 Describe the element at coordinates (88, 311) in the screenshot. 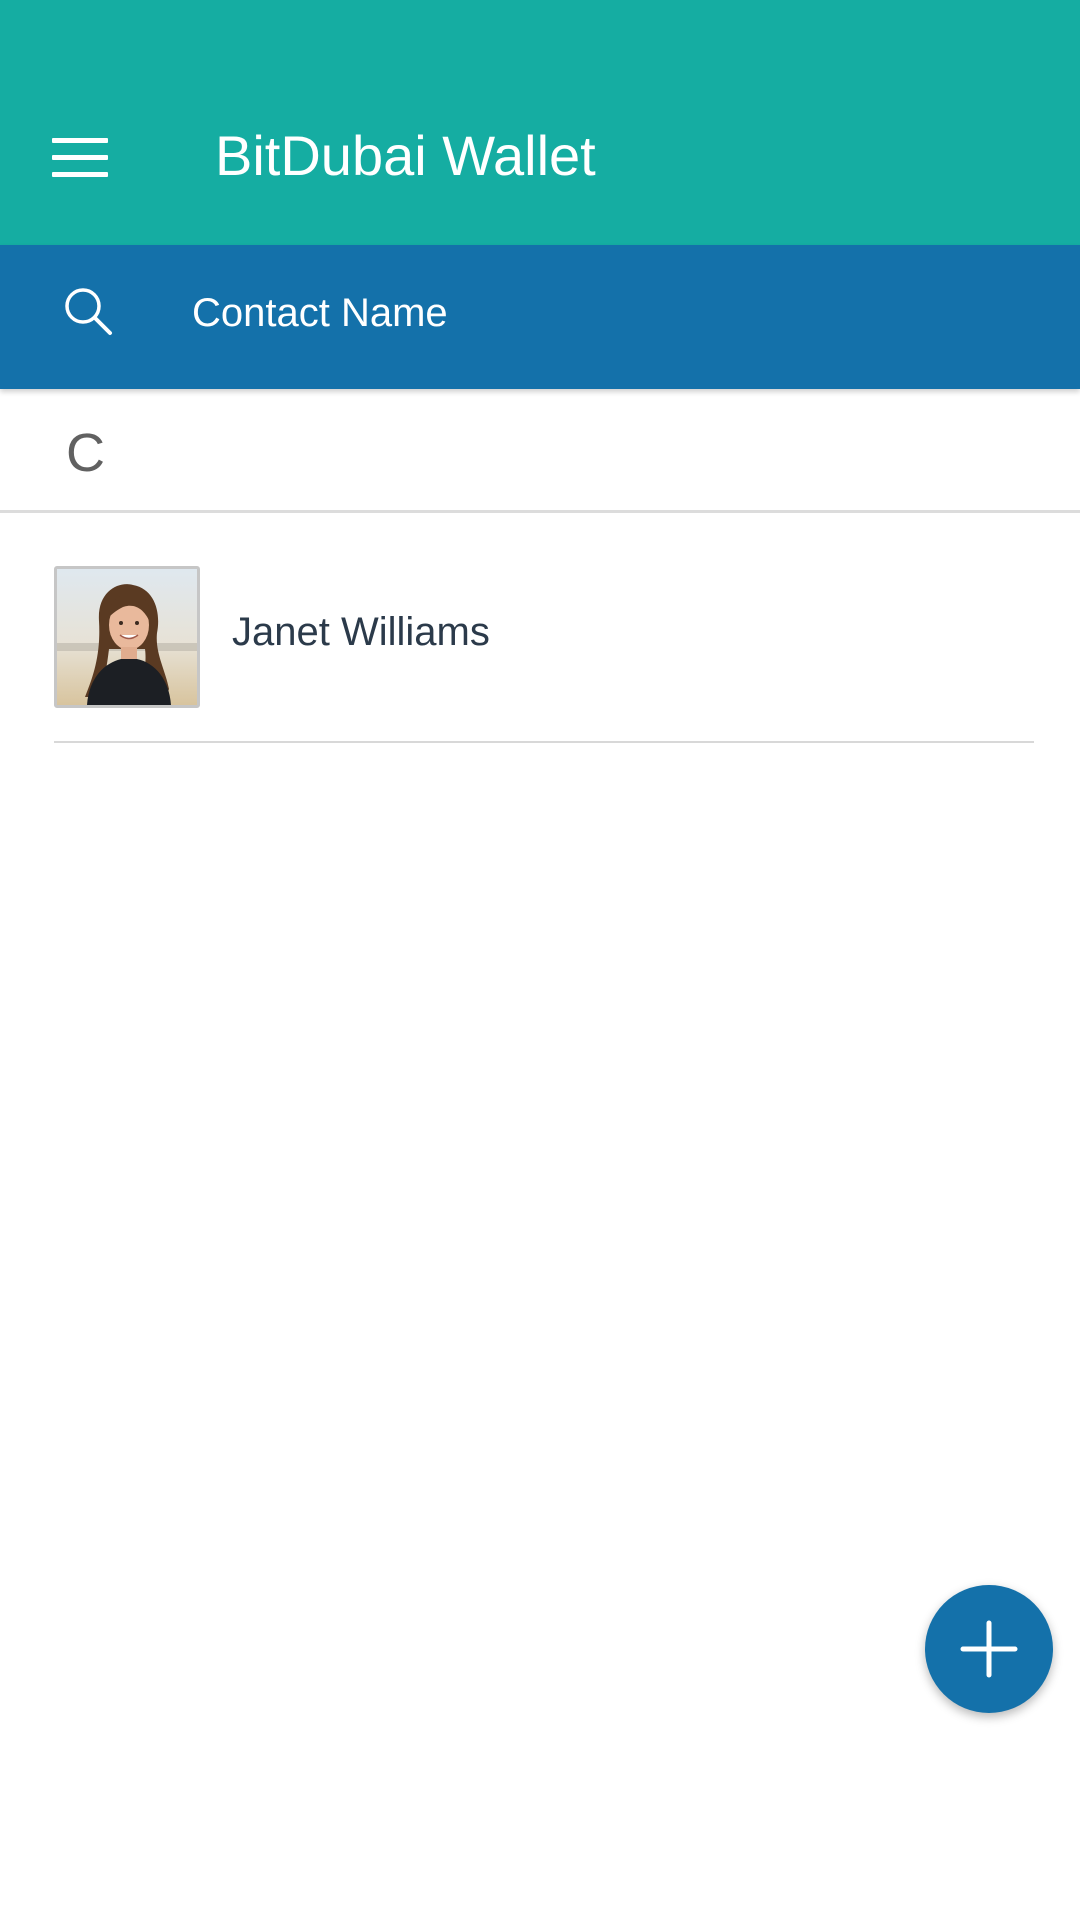

I see `search-icon` at that location.